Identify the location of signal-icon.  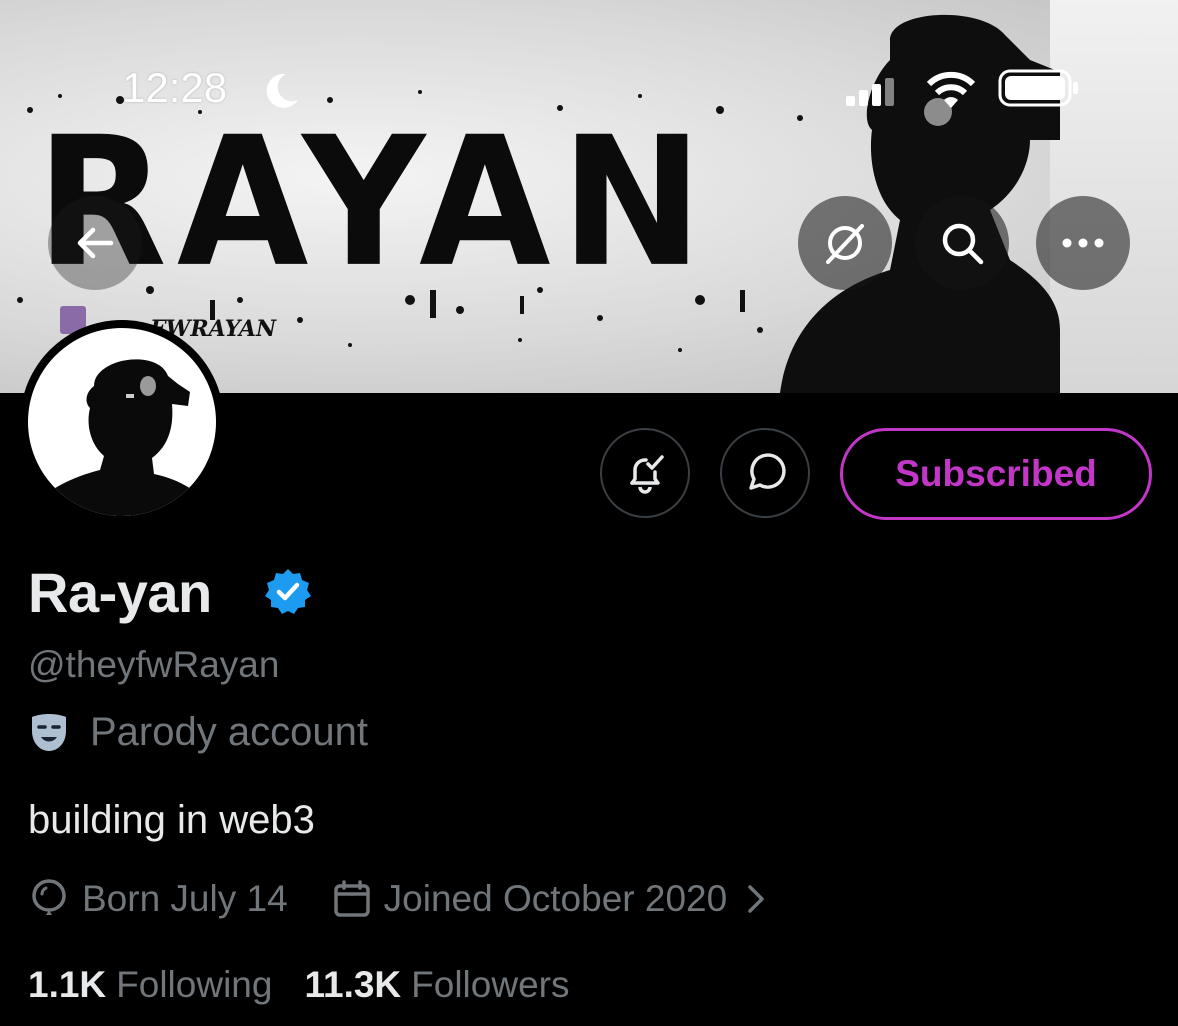
(870, 92).